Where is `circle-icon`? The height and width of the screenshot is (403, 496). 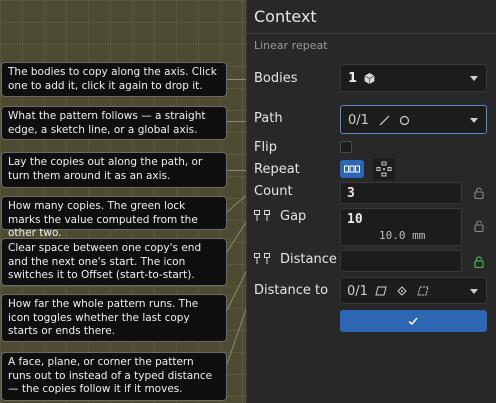
circle-icon is located at coordinates (404, 120).